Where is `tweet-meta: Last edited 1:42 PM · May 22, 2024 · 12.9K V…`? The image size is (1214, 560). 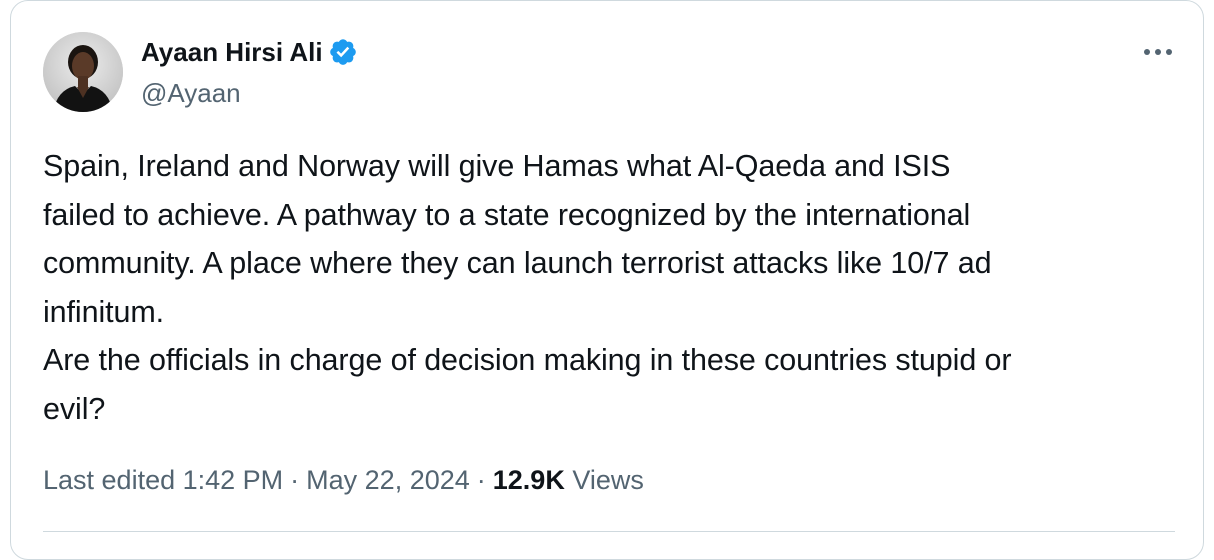
tweet-meta: Last edited 1:42 PM · May 22, 2024 · 12.9K V… is located at coordinates (343, 480).